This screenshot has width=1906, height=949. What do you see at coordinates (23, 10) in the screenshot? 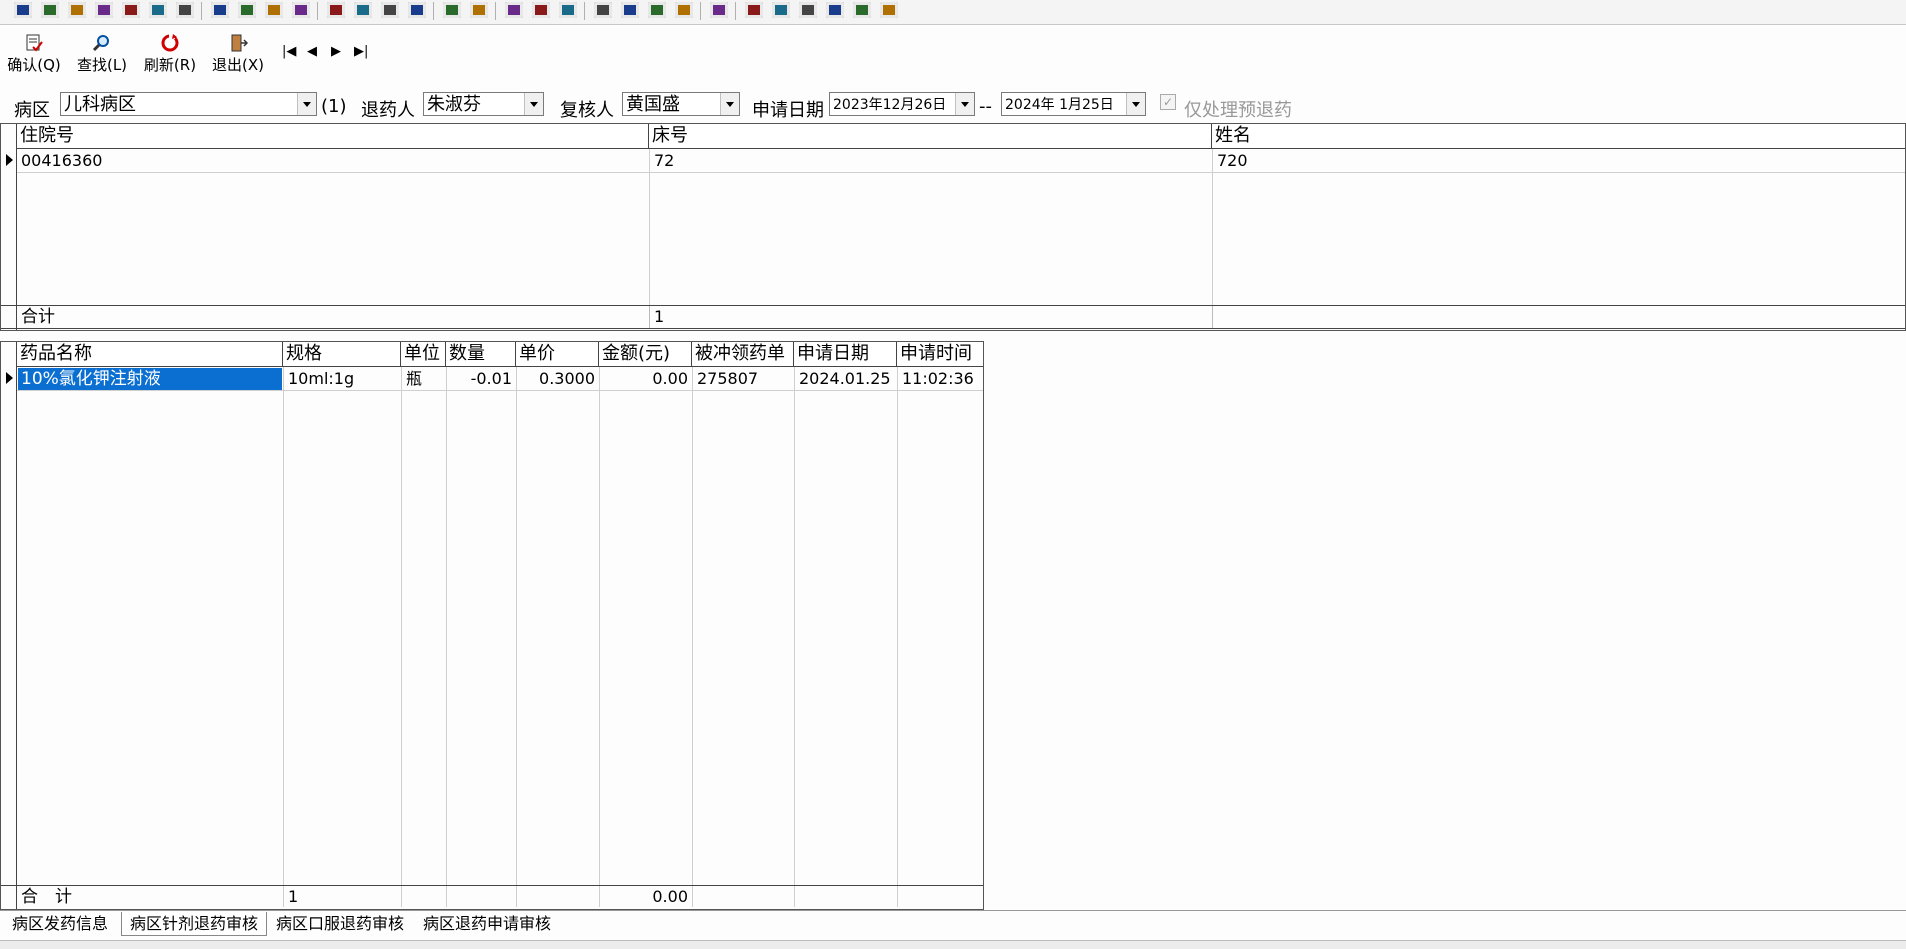
I see `print-icon` at bounding box center [23, 10].